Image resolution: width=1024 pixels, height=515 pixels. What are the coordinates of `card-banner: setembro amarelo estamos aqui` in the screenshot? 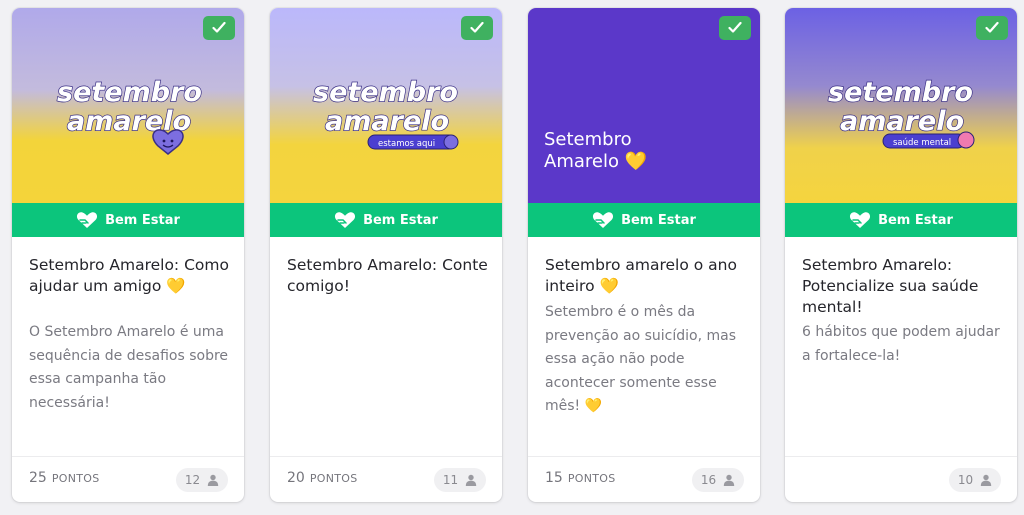 It's located at (386, 105).